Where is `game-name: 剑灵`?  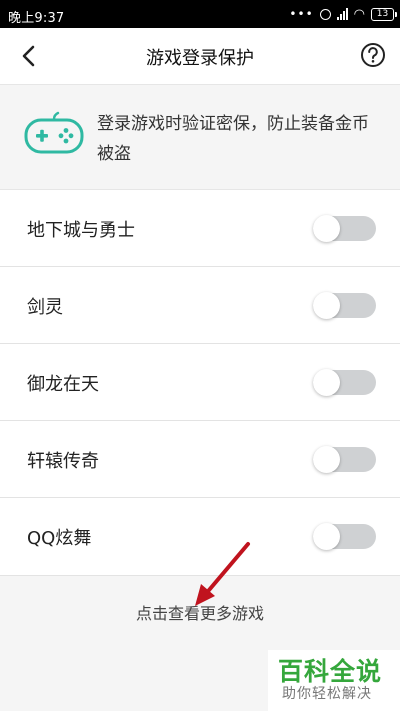
game-name: 剑灵 is located at coordinates (45, 307).